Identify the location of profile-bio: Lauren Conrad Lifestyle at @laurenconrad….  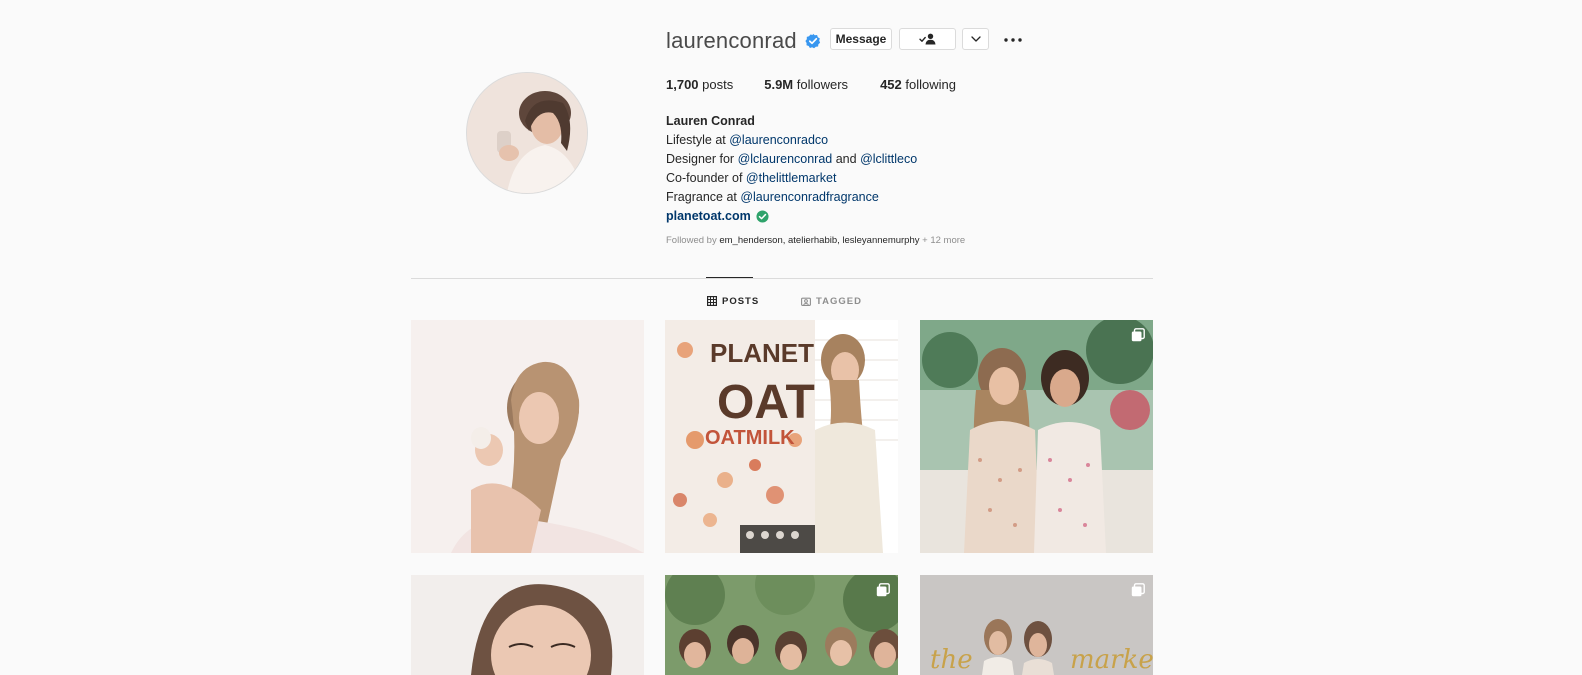
(815, 181).